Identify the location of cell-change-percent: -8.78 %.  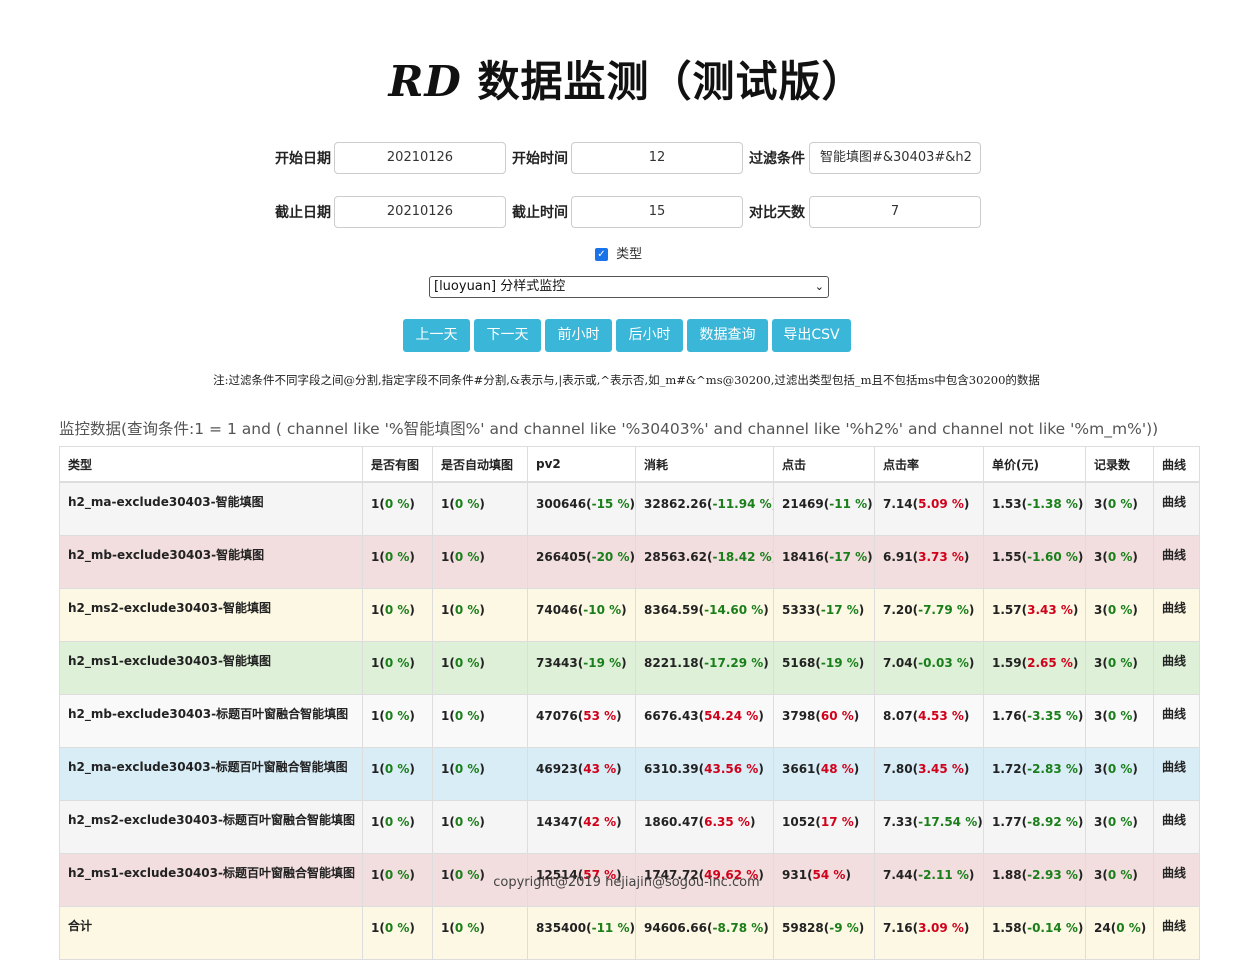
(738, 928).